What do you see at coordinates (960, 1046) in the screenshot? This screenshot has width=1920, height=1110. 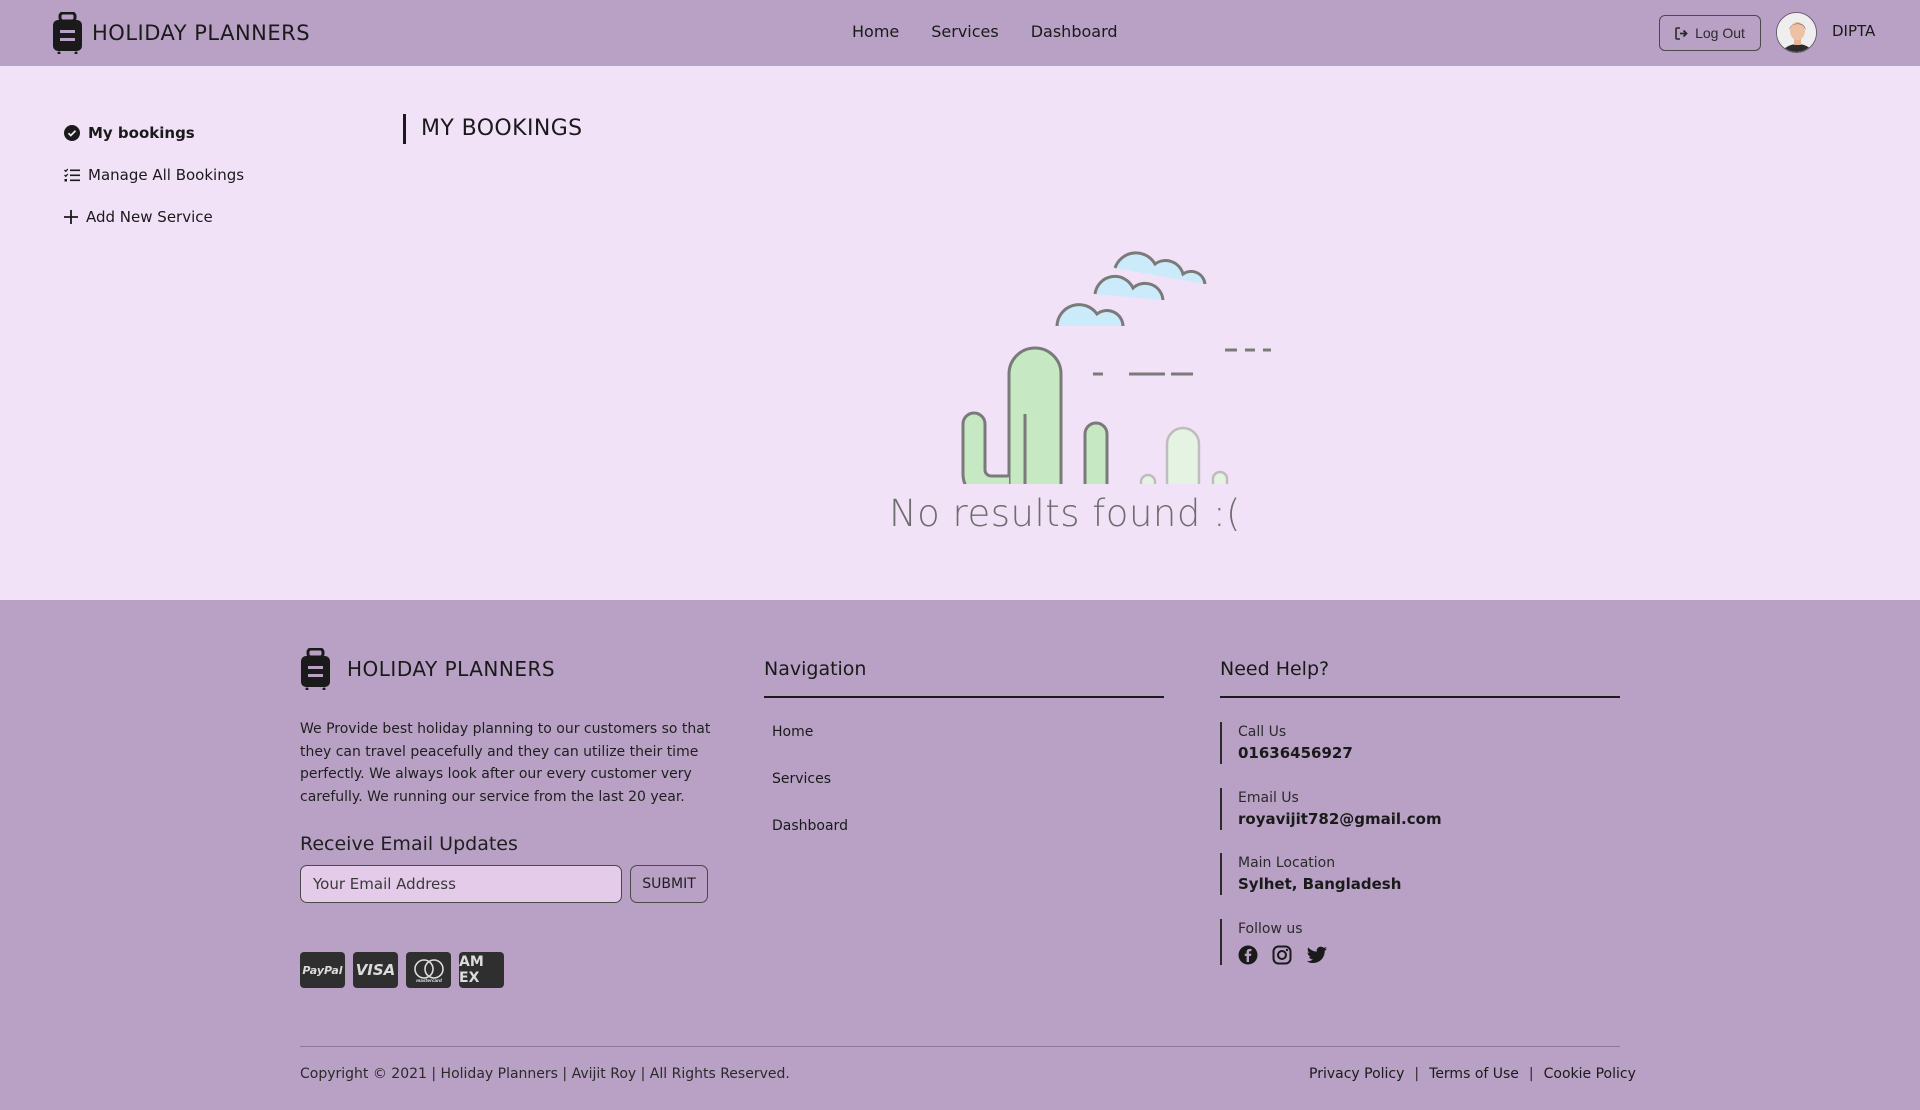 I see `footer-divider` at bounding box center [960, 1046].